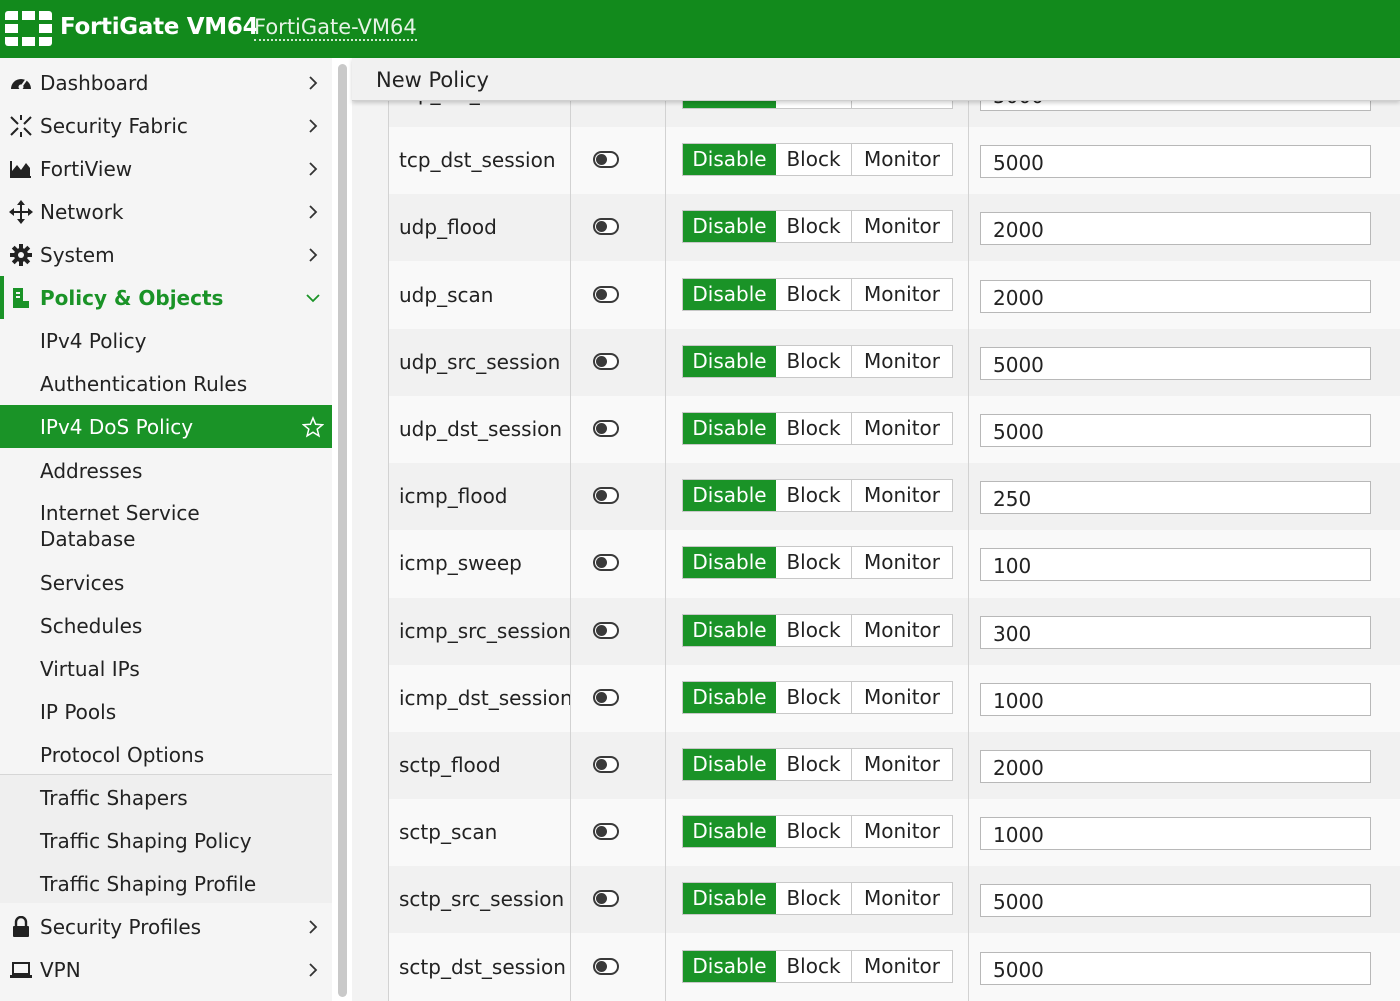 The width and height of the screenshot is (1400, 1001). What do you see at coordinates (166, 125) in the screenshot?
I see `sidebar-item-security-fabric: Security Fabric` at bounding box center [166, 125].